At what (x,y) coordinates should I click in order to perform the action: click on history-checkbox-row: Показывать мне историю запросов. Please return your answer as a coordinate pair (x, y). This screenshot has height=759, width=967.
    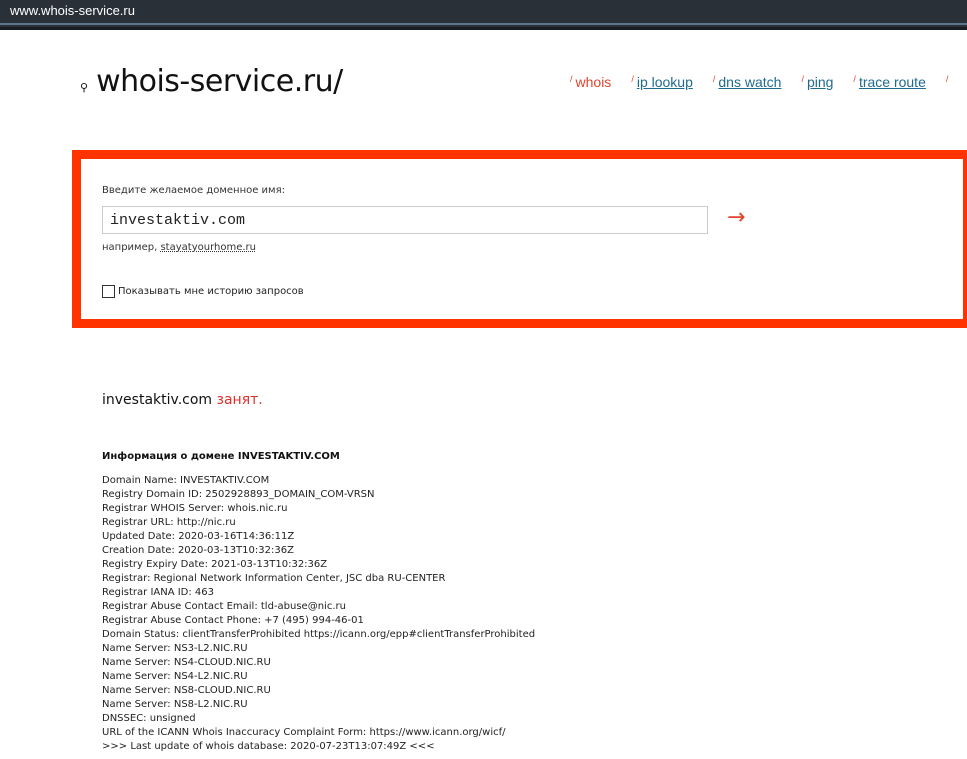
    Looking at the image, I should click on (203, 291).